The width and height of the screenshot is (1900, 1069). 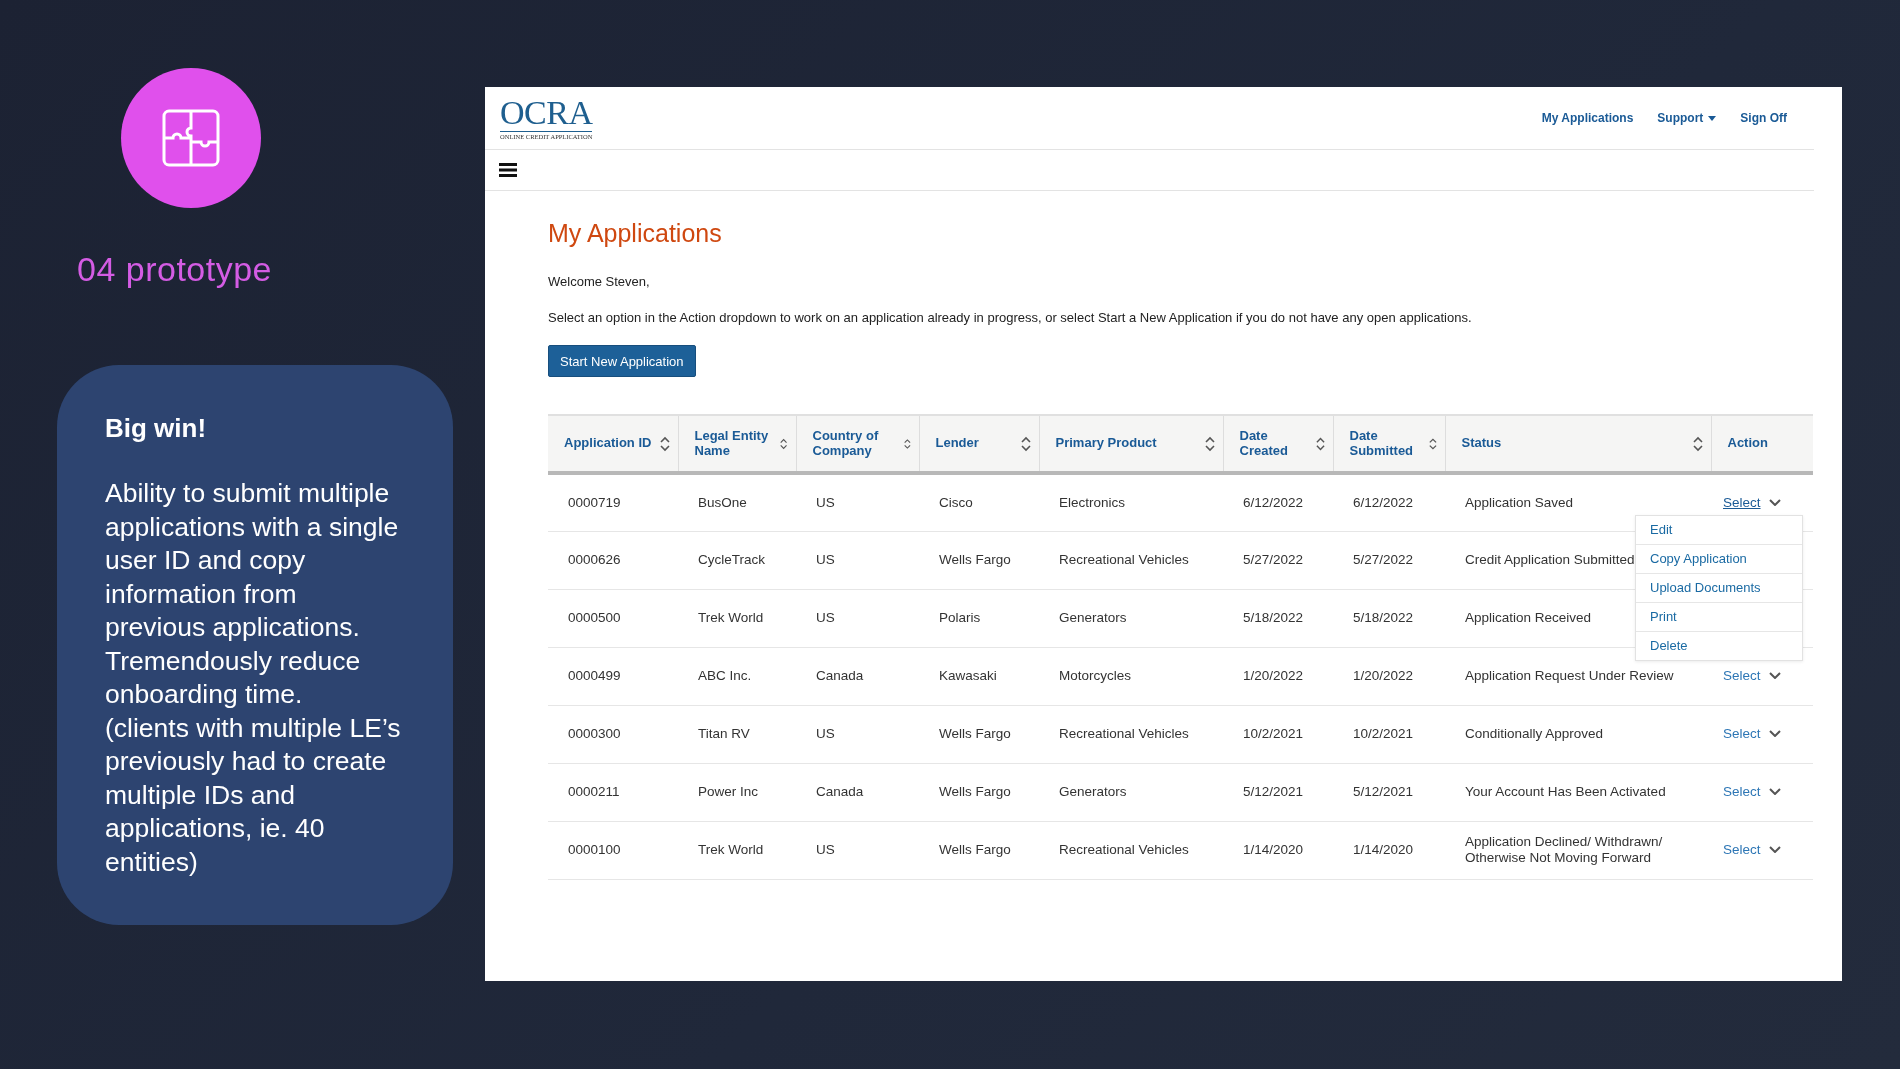 I want to click on page-title: My Applications, so click(x=635, y=233).